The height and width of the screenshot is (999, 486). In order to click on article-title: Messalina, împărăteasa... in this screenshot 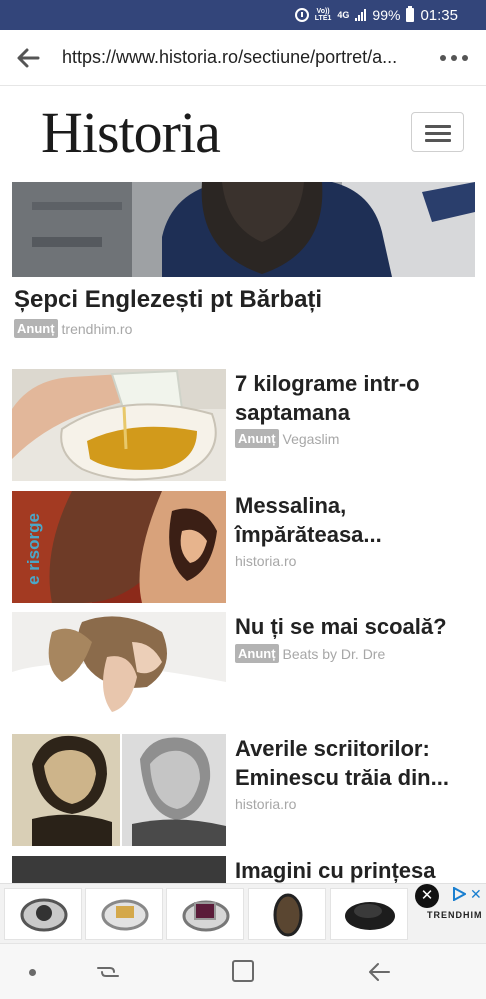, I will do `click(353, 520)`.